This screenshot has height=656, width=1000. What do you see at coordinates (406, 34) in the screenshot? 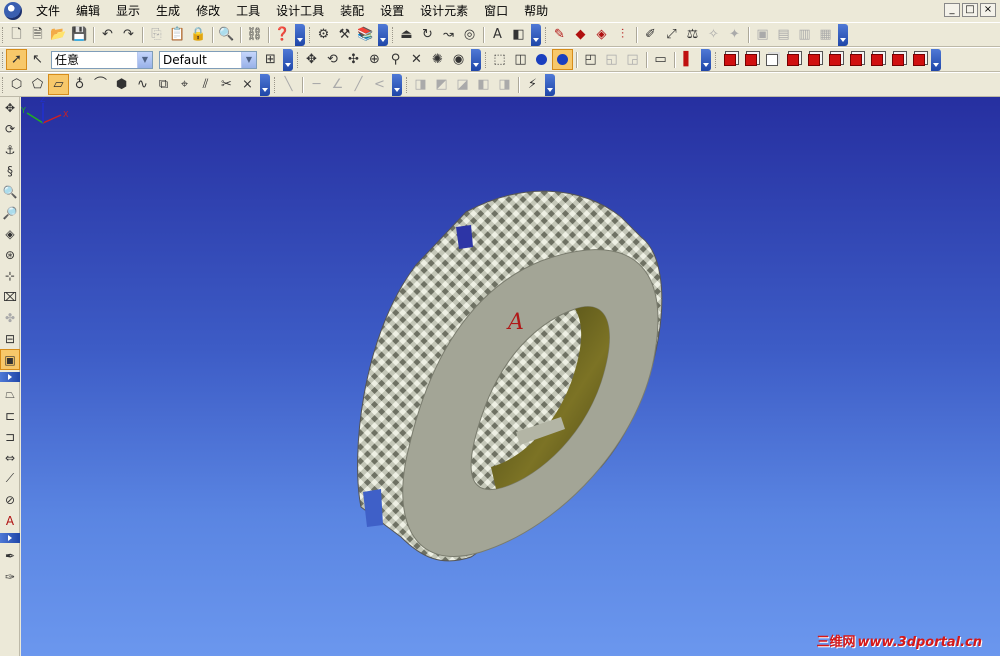
I see `extrude-icon: ⏏` at bounding box center [406, 34].